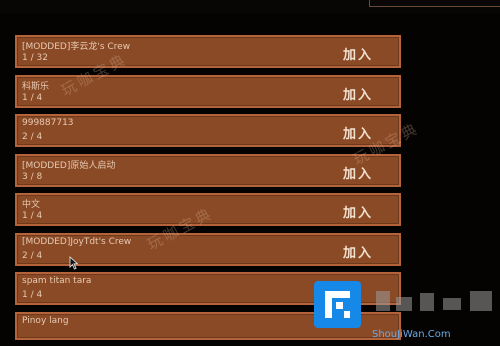 The image size is (500, 346). I want to click on server-name: [MODDED]原始人启动, so click(69, 165).